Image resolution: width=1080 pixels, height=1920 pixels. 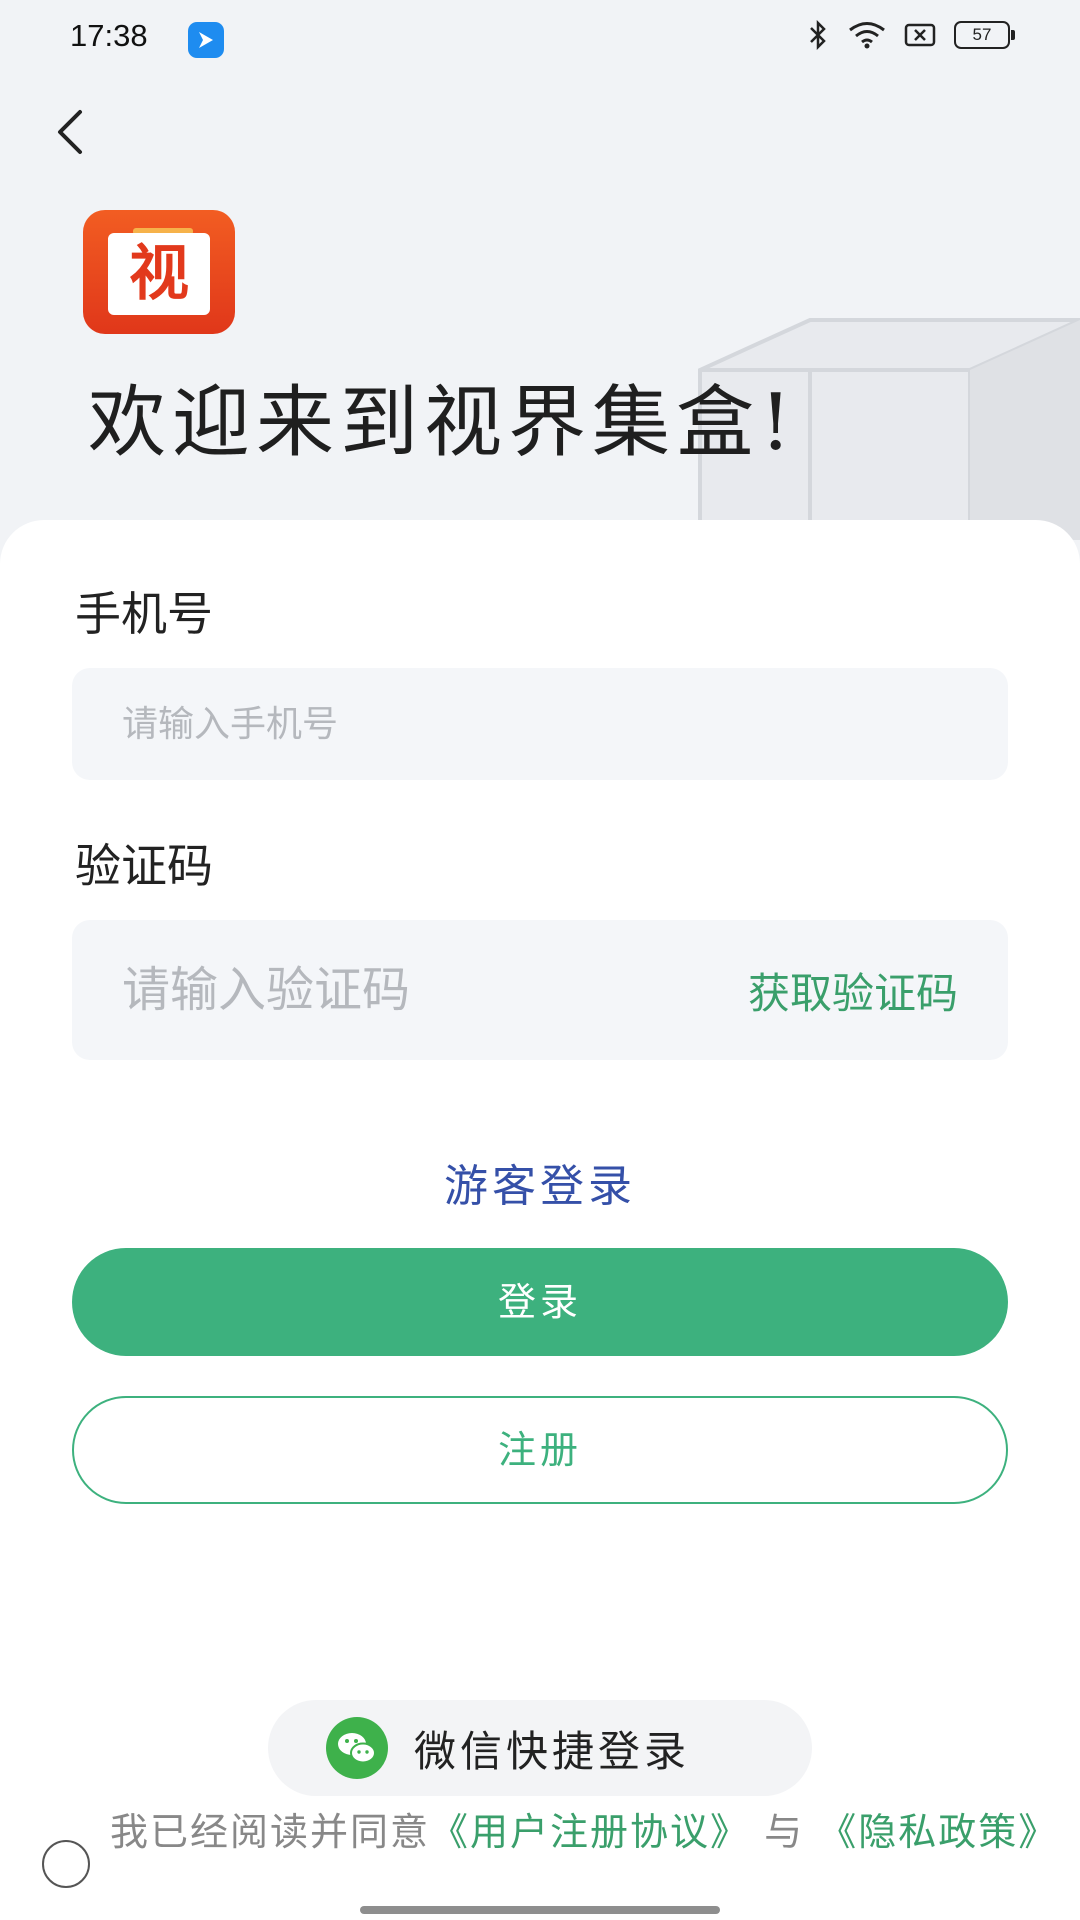 What do you see at coordinates (867, 35) in the screenshot?
I see `wifi-icon` at bounding box center [867, 35].